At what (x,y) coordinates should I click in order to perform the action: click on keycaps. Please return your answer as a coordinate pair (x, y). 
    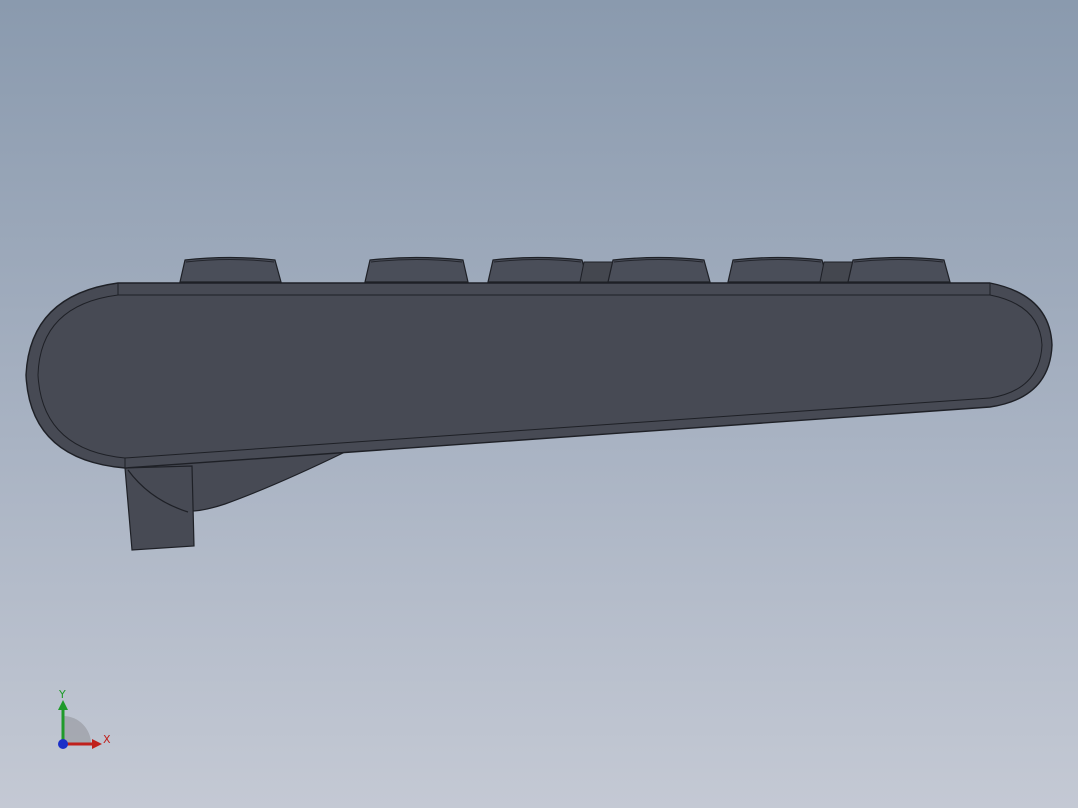
    Looking at the image, I should click on (565, 269).